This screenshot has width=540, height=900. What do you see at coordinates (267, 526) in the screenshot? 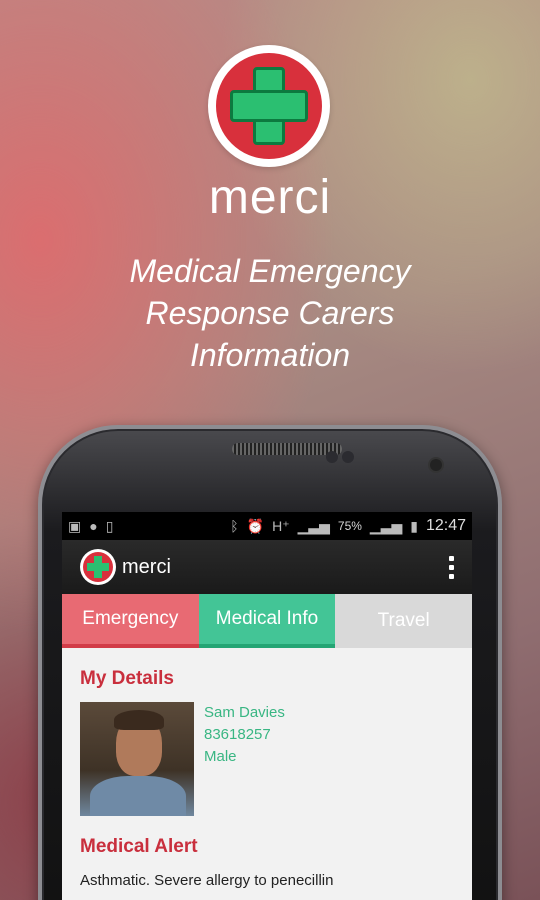
I see `status-bar: ▣ ● ▯ ᛒ ⏰ H⁺ ▁▃▅ 75% ▁▃▅ ▮ 12:47` at bounding box center [267, 526].